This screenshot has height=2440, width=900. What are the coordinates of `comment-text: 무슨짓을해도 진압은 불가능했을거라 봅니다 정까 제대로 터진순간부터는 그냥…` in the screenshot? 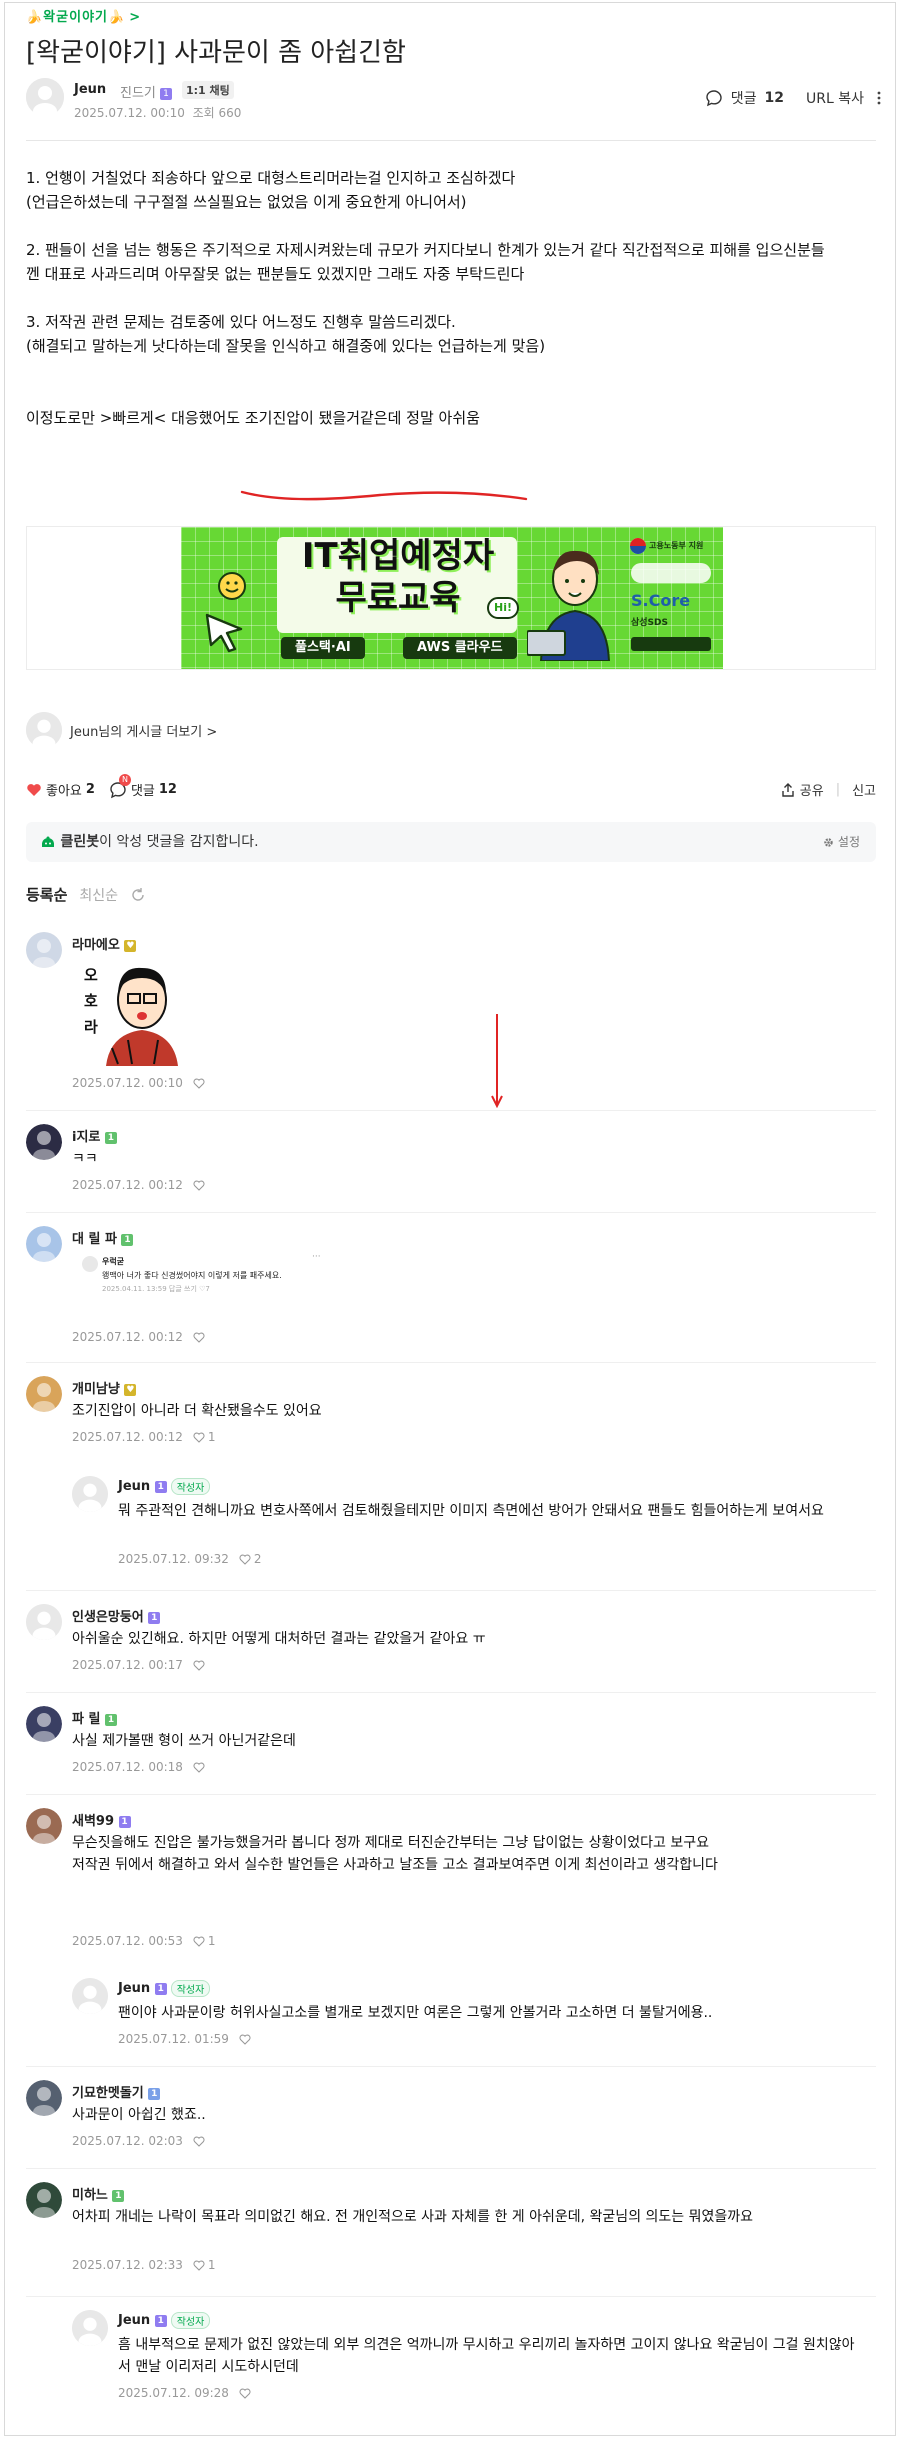 It's located at (395, 1854).